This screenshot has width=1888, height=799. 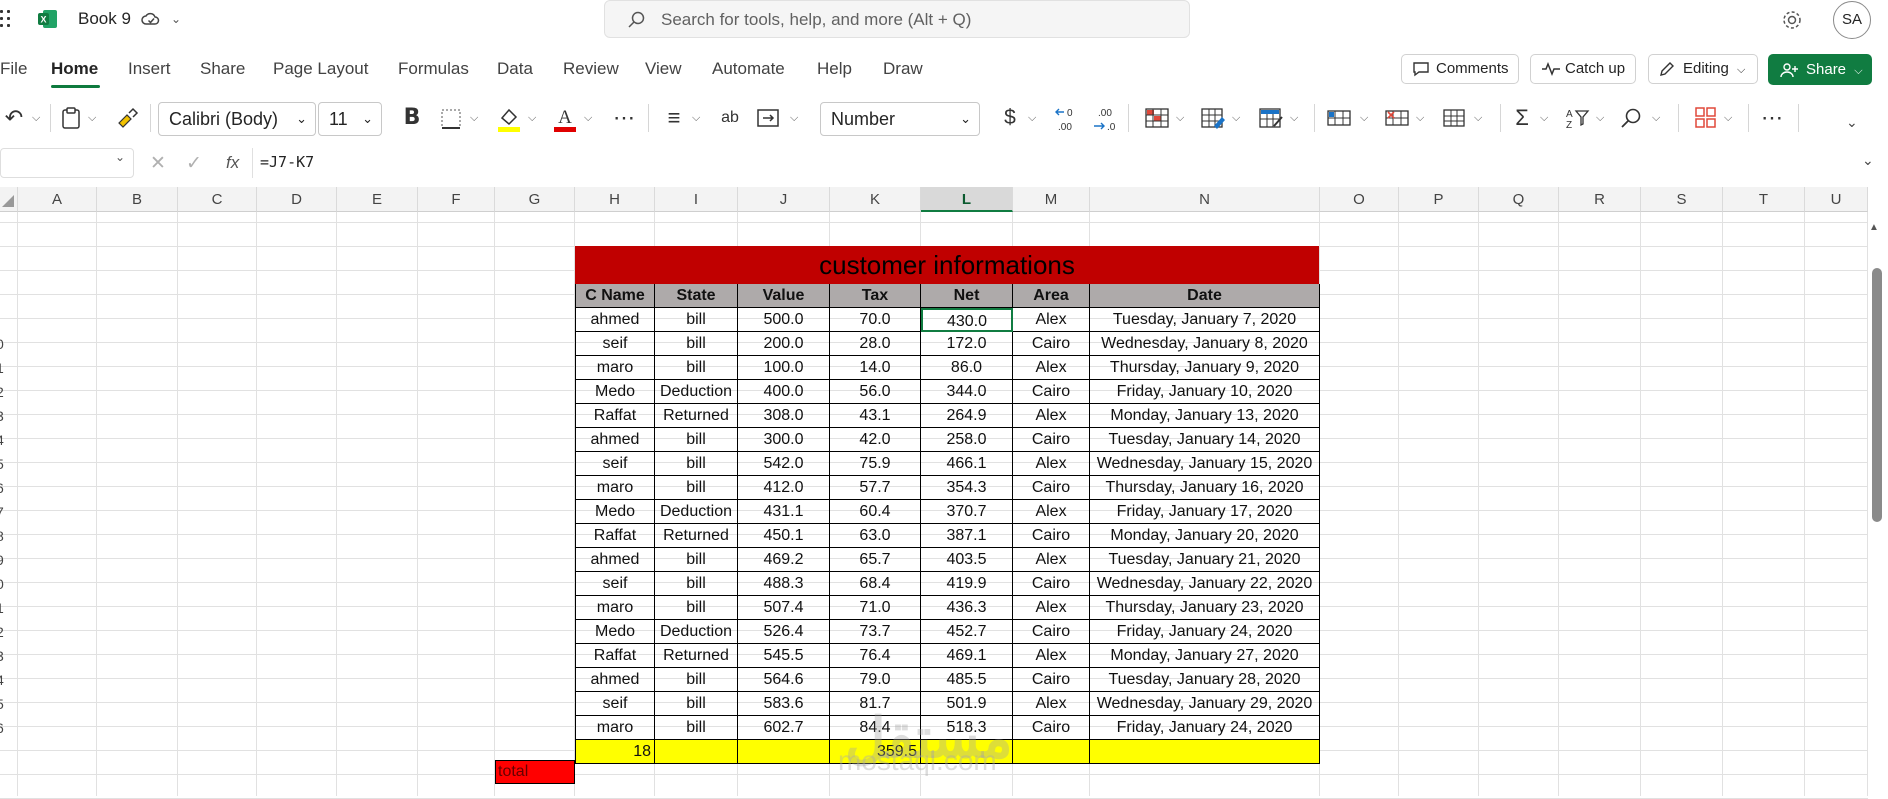 I want to click on share-button: Share ⌵, so click(x=1820, y=69).